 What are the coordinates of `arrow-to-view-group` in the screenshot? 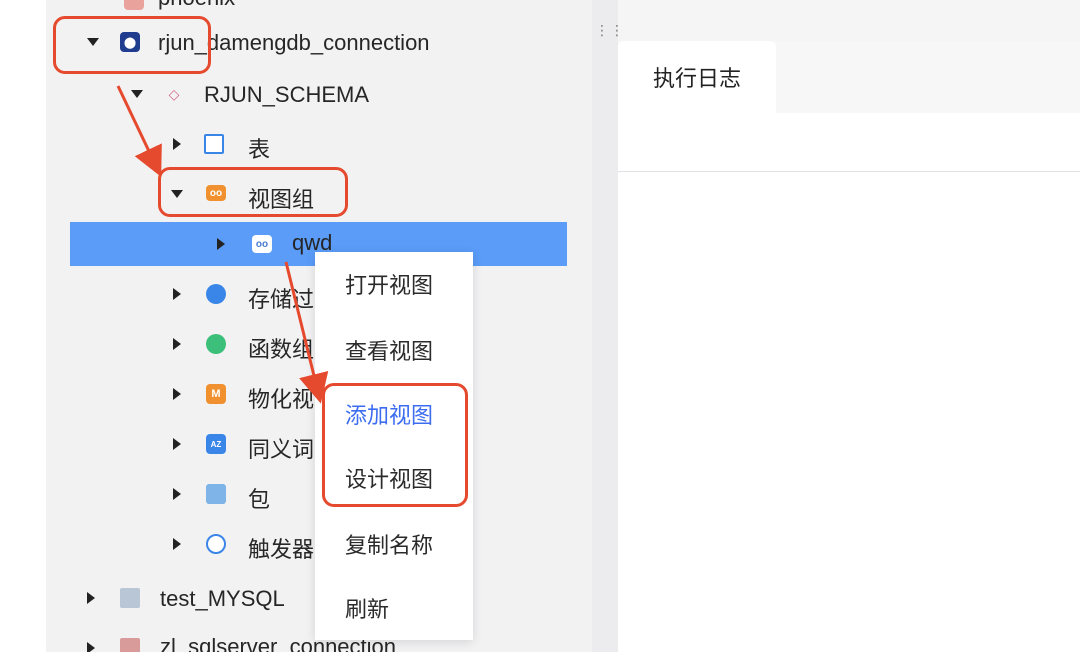 It's located at (139, 131).